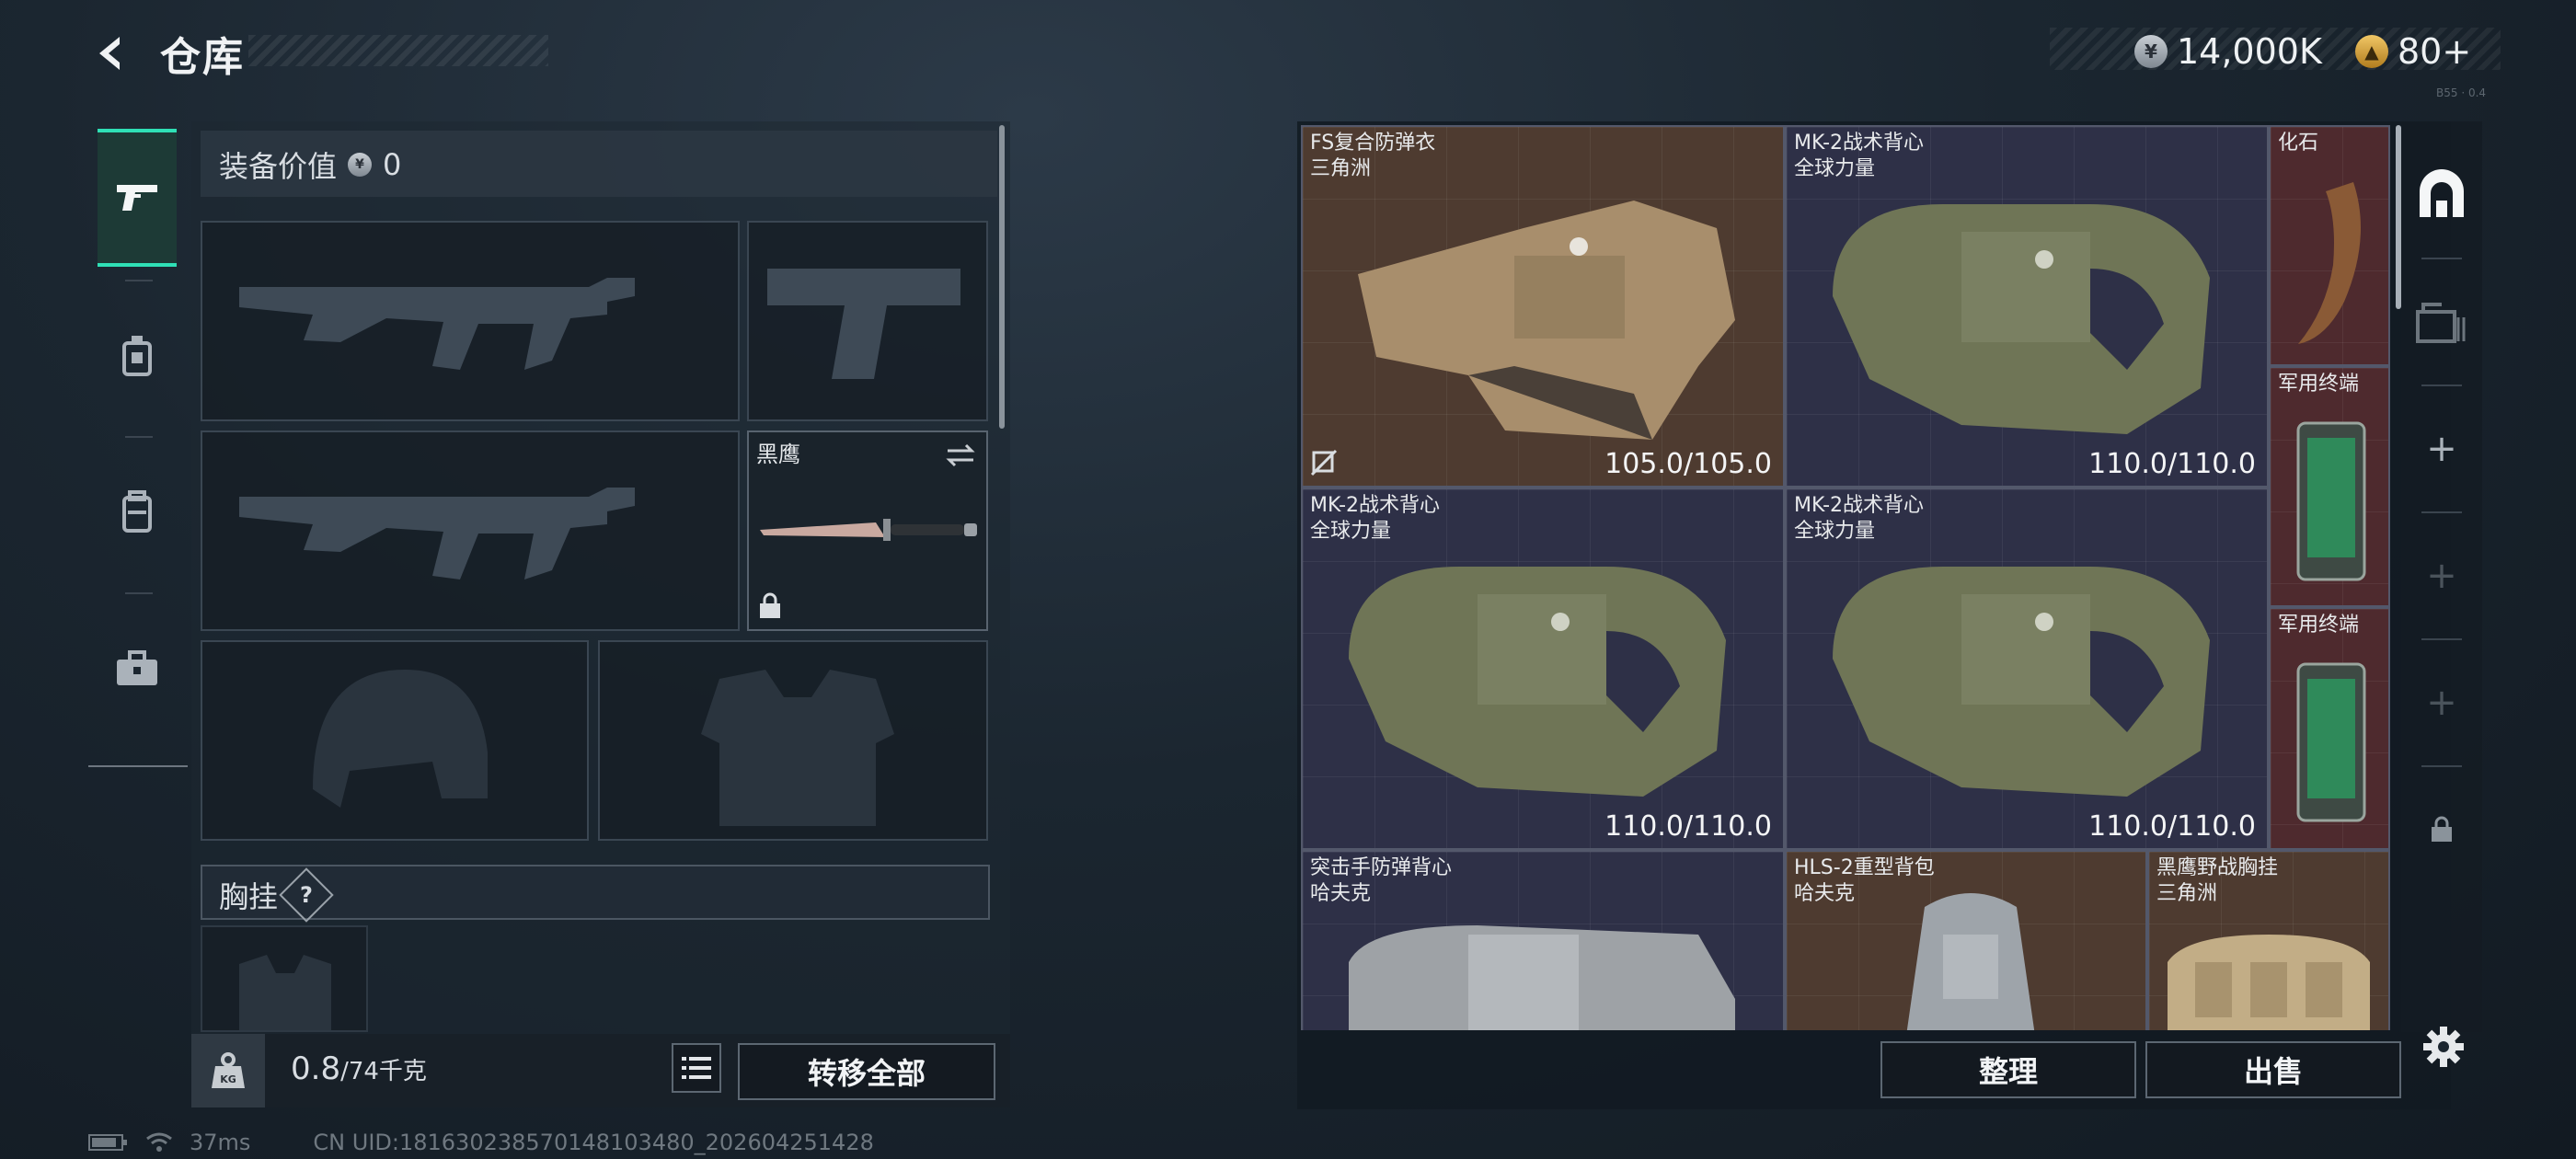  What do you see at coordinates (2249, 51) in the screenshot?
I see `currency-silver-value: 14,000K` at bounding box center [2249, 51].